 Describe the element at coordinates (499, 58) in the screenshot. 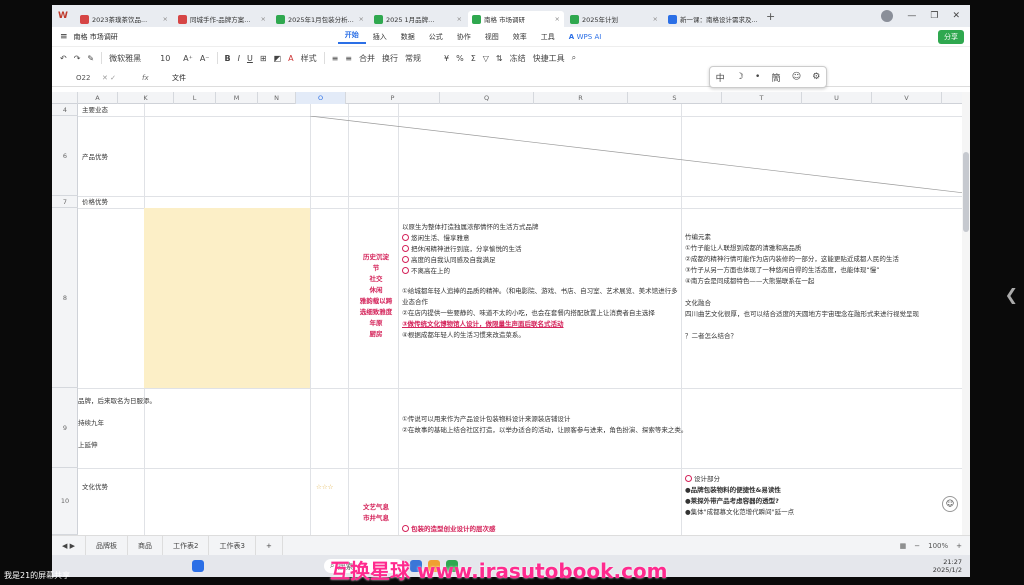

I see `sort-icon: ⇅` at that location.